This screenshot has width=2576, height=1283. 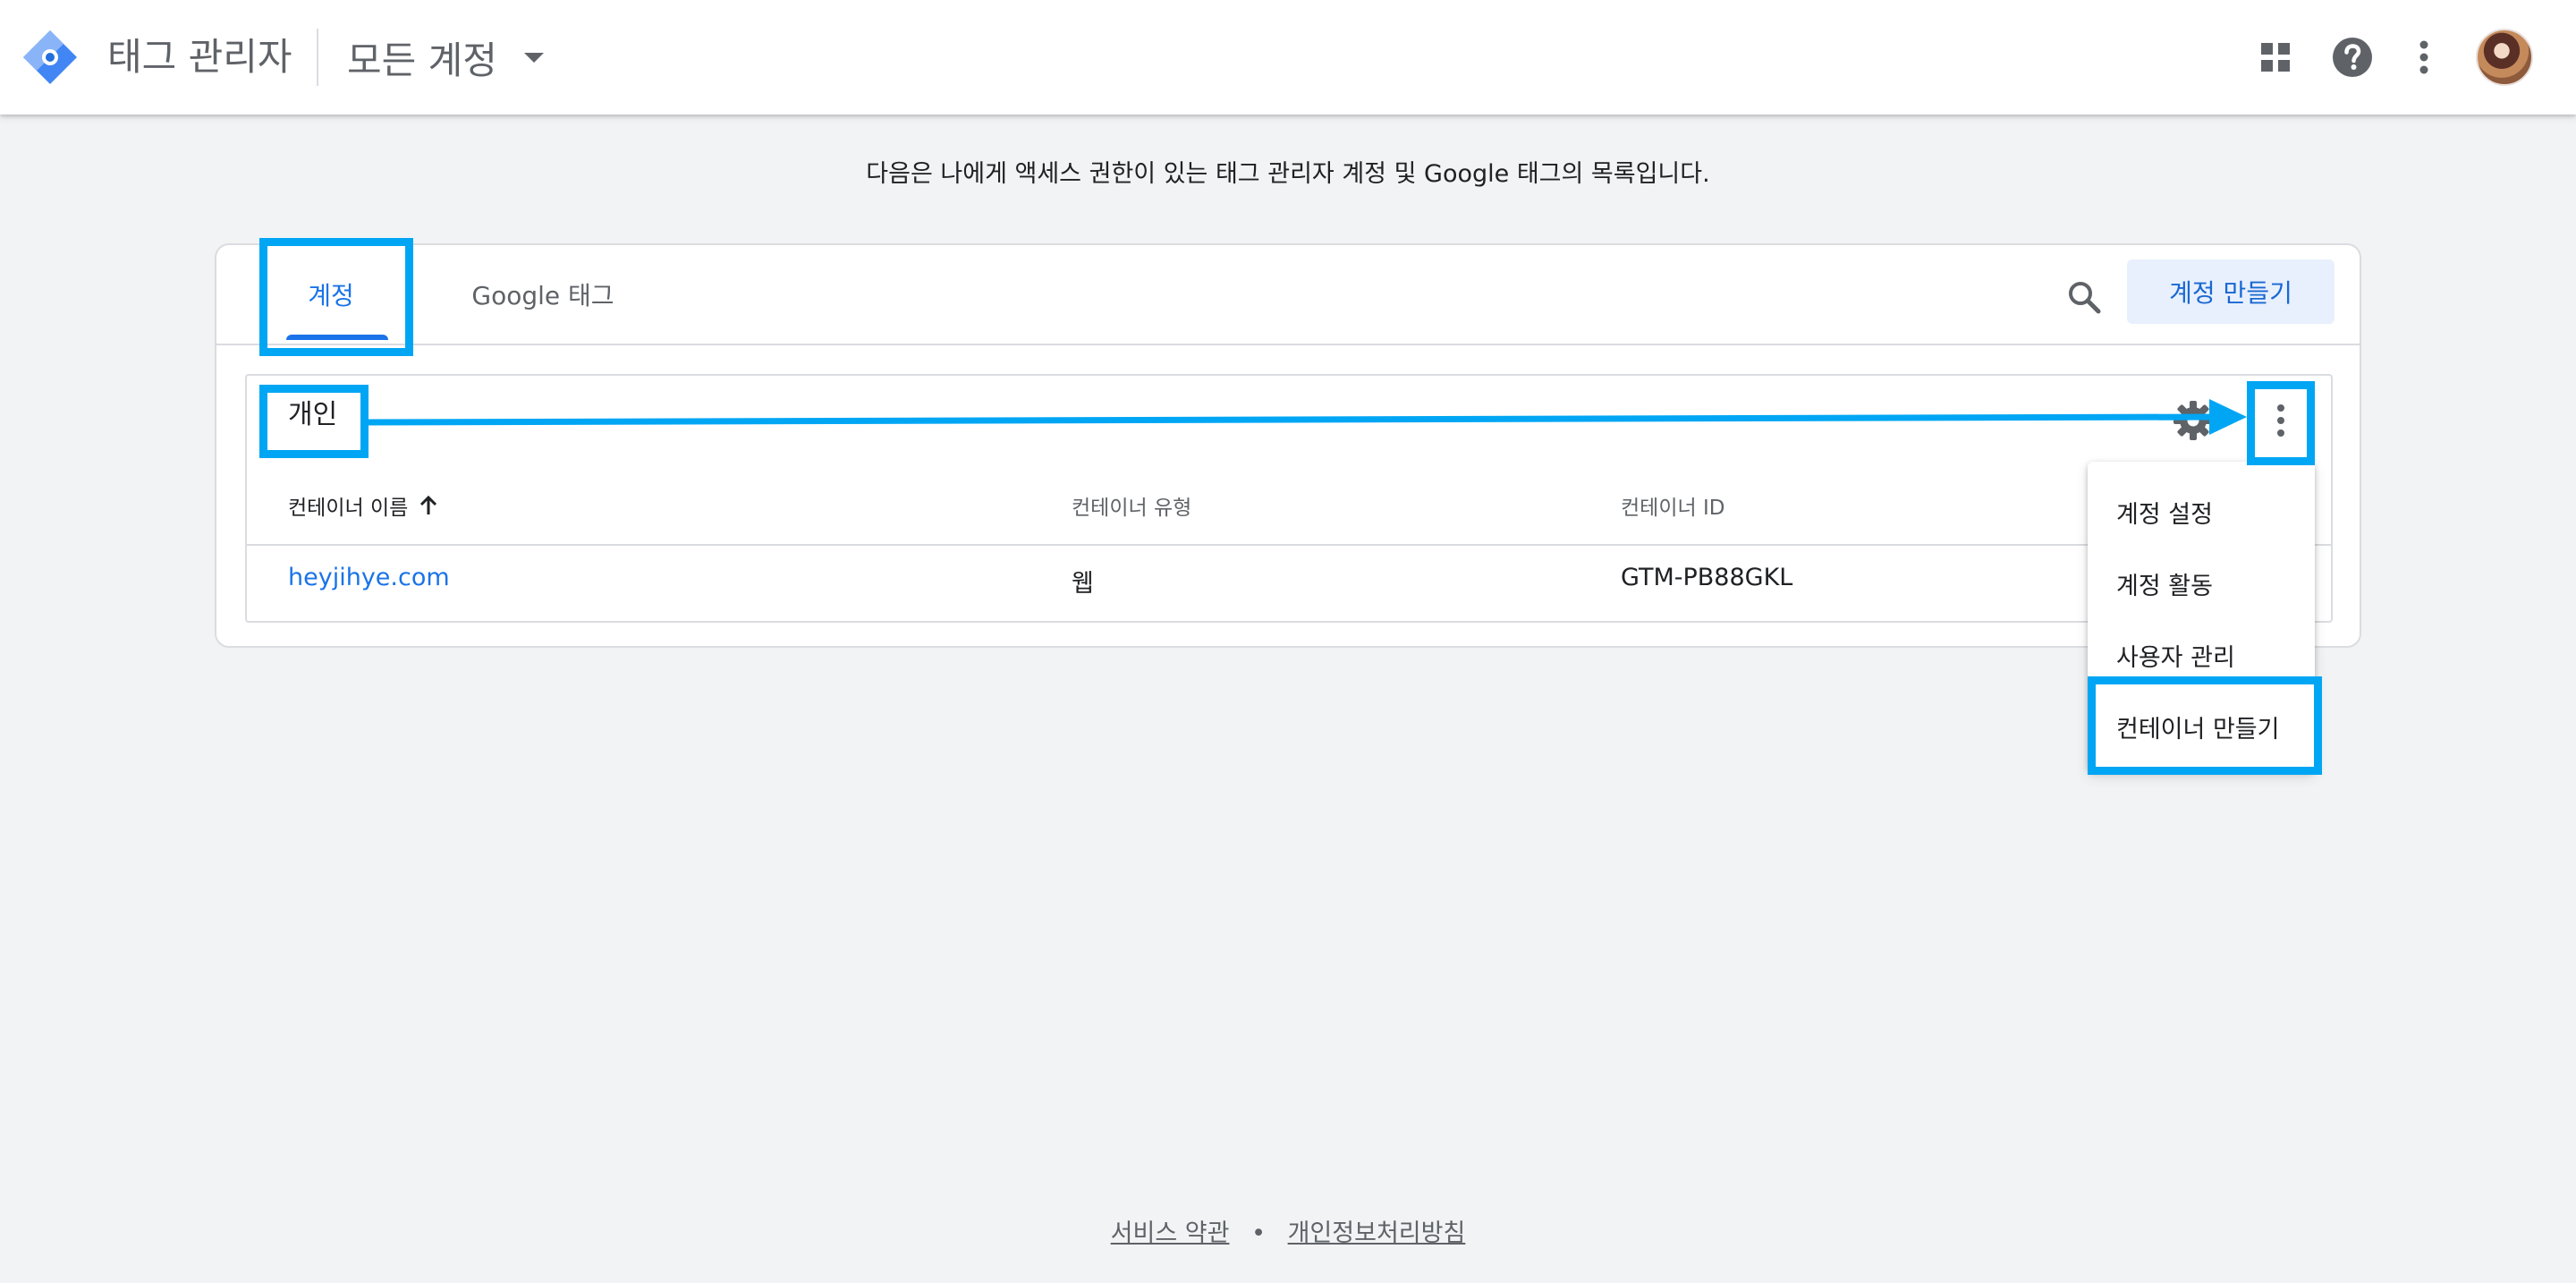 What do you see at coordinates (2352, 57) in the screenshot?
I see `help-icon` at bounding box center [2352, 57].